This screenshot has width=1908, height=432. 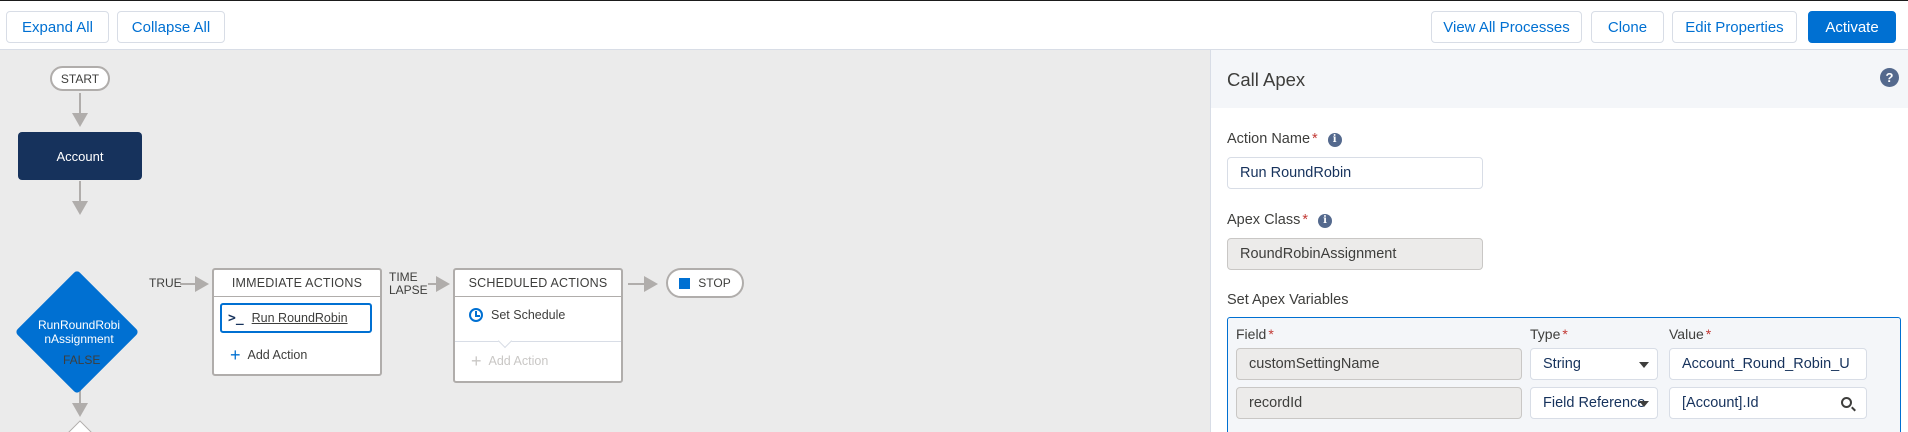 What do you see at coordinates (1594, 364) in the screenshot?
I see `variable-type-select: String` at bounding box center [1594, 364].